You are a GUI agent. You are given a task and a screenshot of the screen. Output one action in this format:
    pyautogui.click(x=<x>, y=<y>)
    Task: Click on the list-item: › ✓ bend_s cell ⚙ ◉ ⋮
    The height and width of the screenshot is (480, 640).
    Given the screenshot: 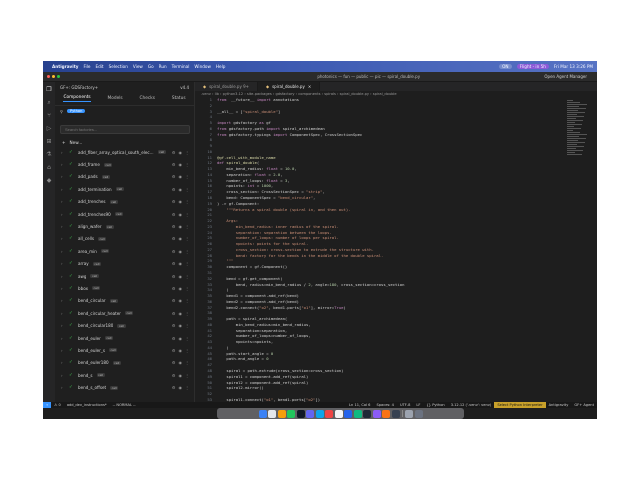 What is the action you would take?
    pyautogui.click(x=124, y=375)
    